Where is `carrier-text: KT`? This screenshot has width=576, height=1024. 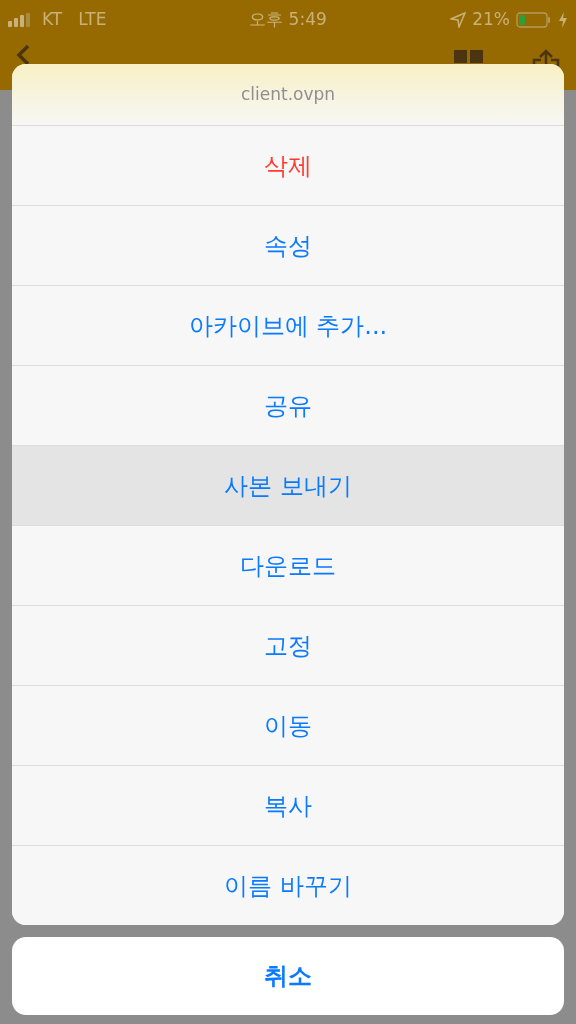
carrier-text: KT is located at coordinates (52, 20).